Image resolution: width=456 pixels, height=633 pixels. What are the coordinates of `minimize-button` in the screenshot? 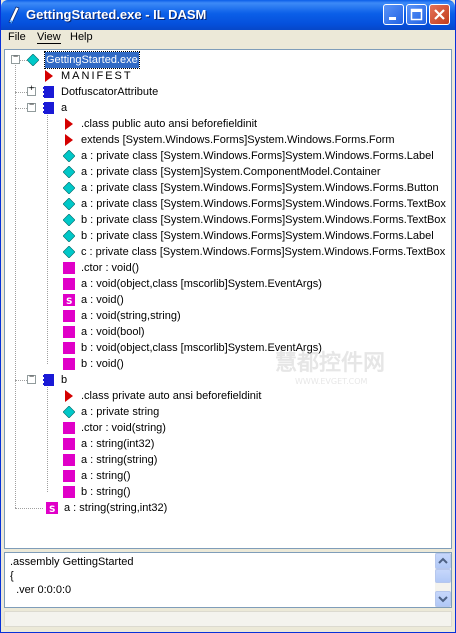 It's located at (393, 14).